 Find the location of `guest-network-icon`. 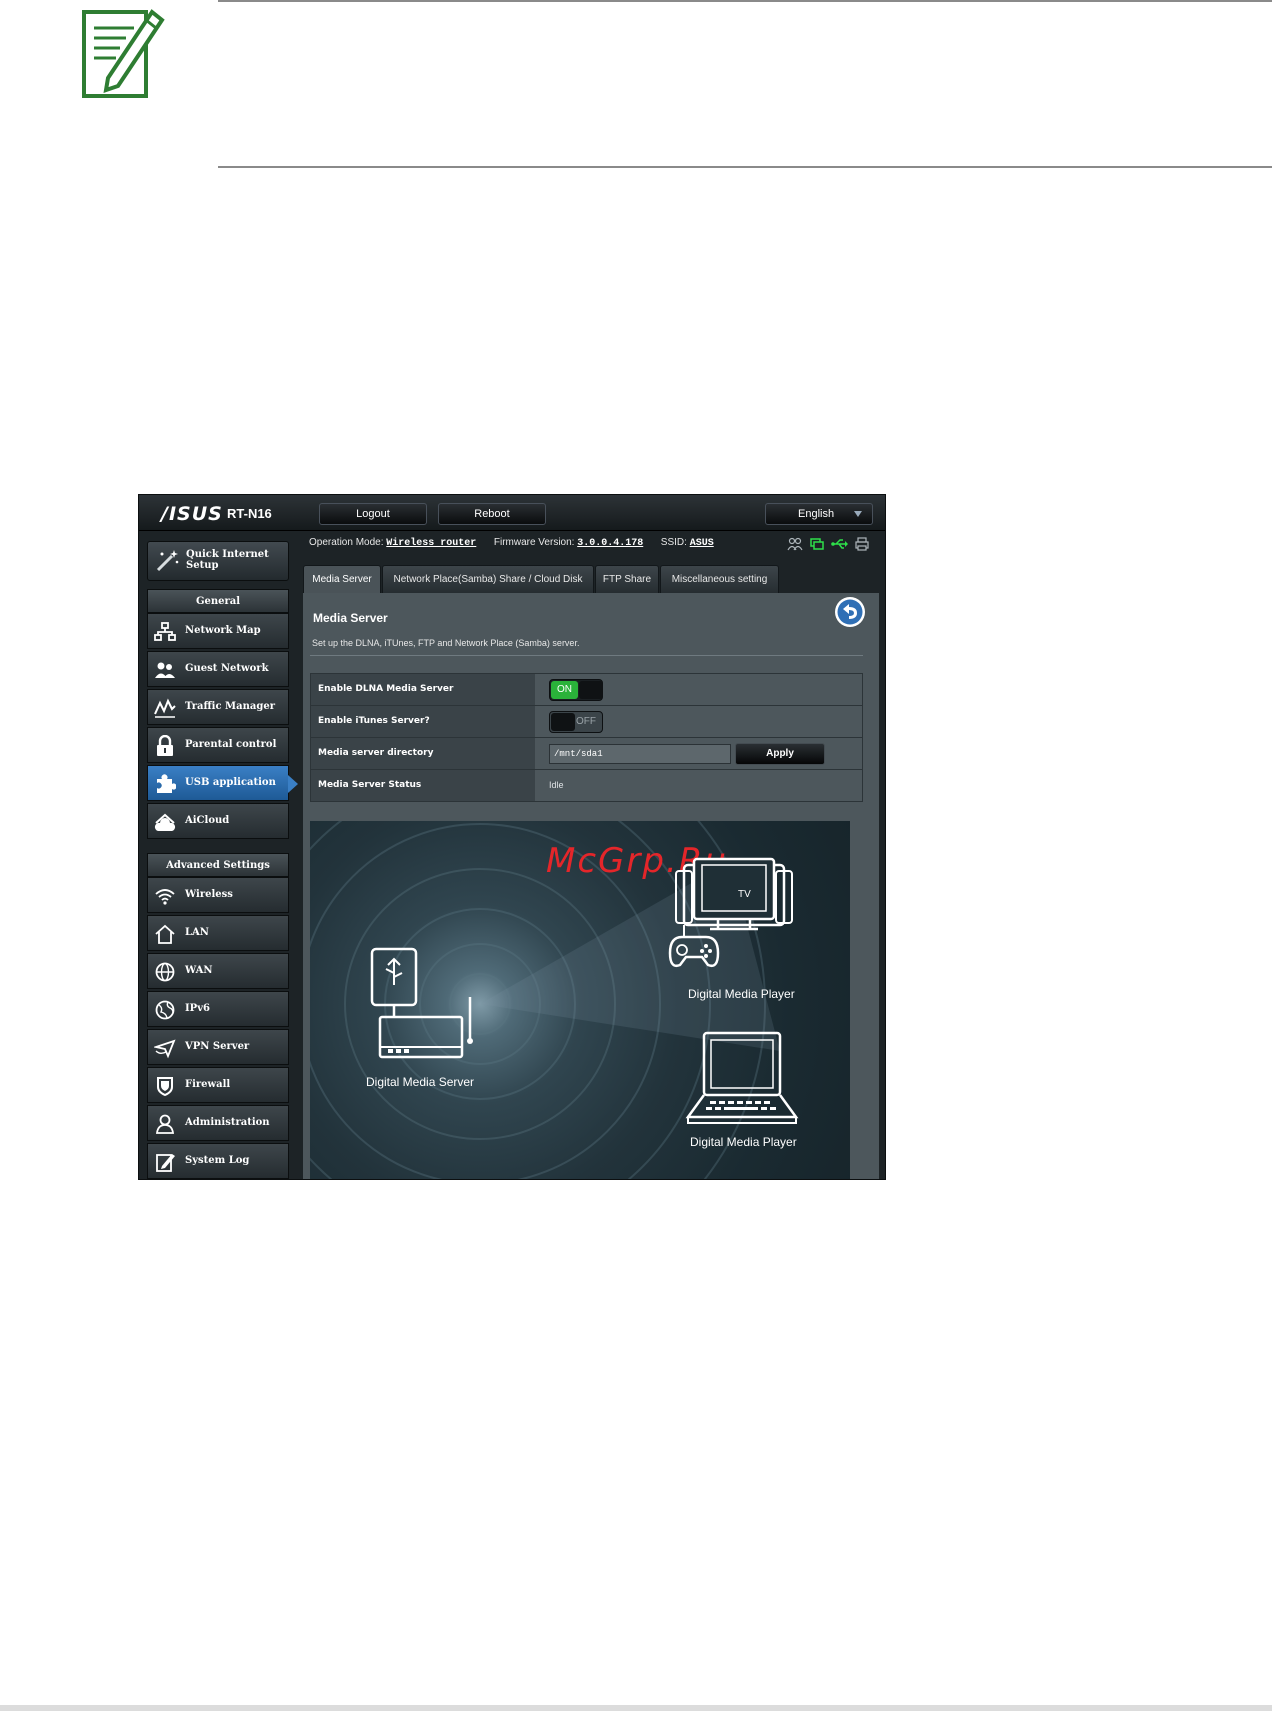

guest-network-icon is located at coordinates (165, 670).